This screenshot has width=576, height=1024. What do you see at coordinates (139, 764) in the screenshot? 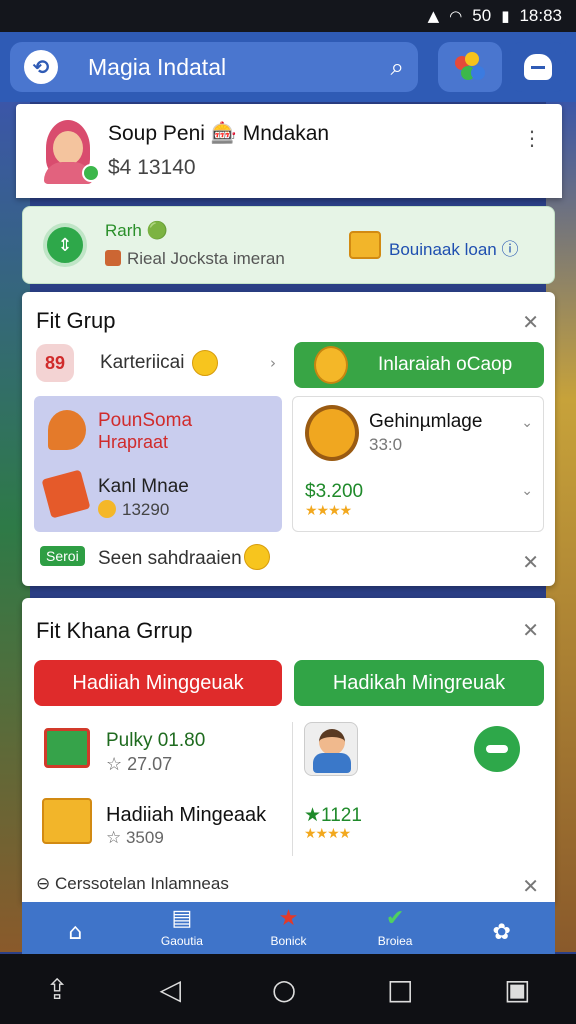
I see `row-subtitle: ☆ 27.07` at bounding box center [139, 764].